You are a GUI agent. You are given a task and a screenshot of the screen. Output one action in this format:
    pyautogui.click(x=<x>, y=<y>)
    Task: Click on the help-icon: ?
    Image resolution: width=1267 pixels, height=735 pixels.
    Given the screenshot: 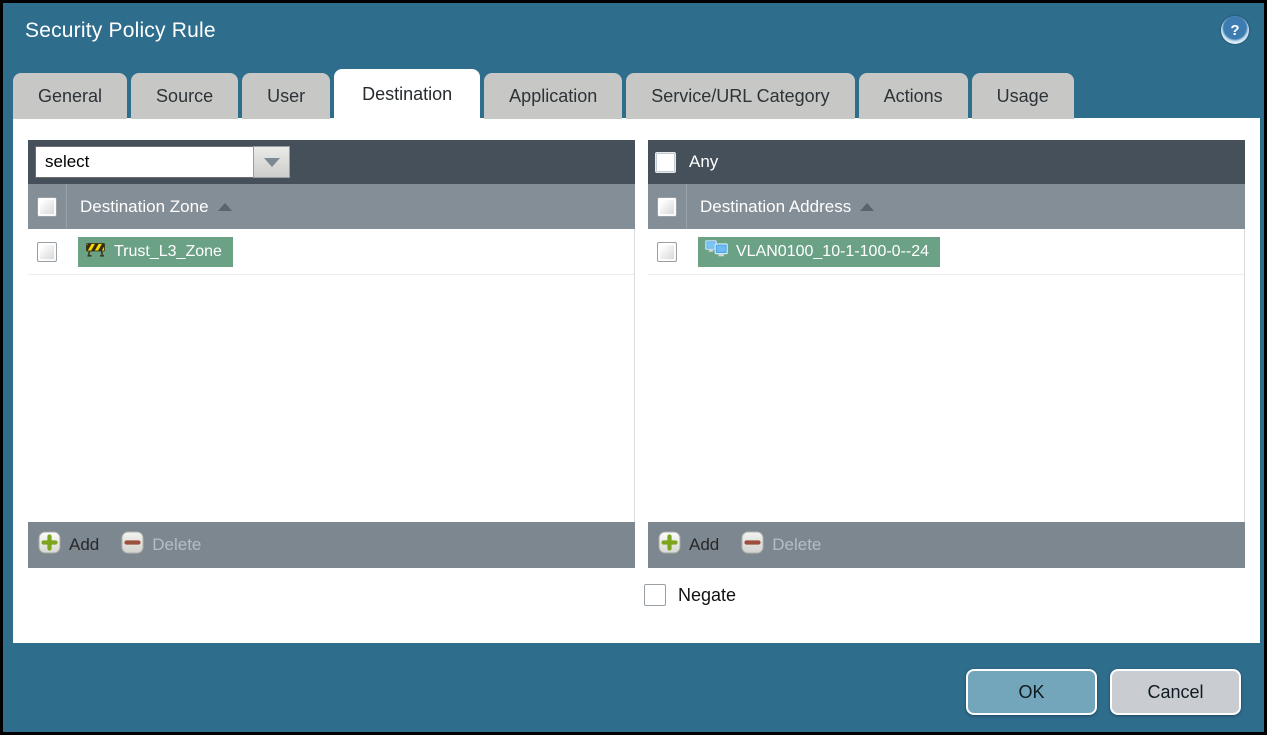 What is the action you would take?
    pyautogui.click(x=1235, y=30)
    